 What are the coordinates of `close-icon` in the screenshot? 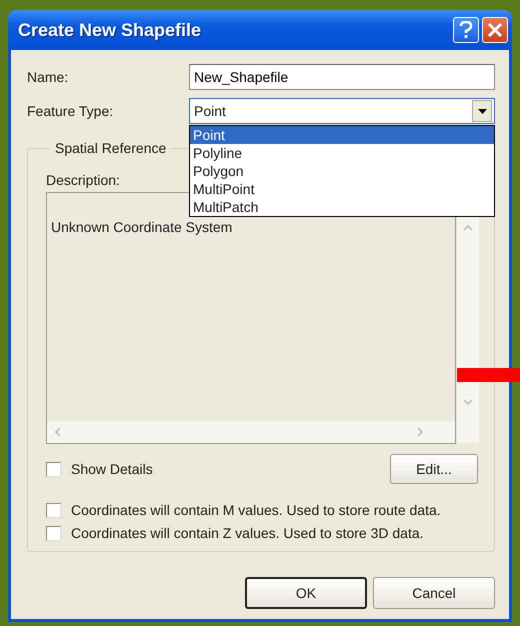 It's located at (495, 30).